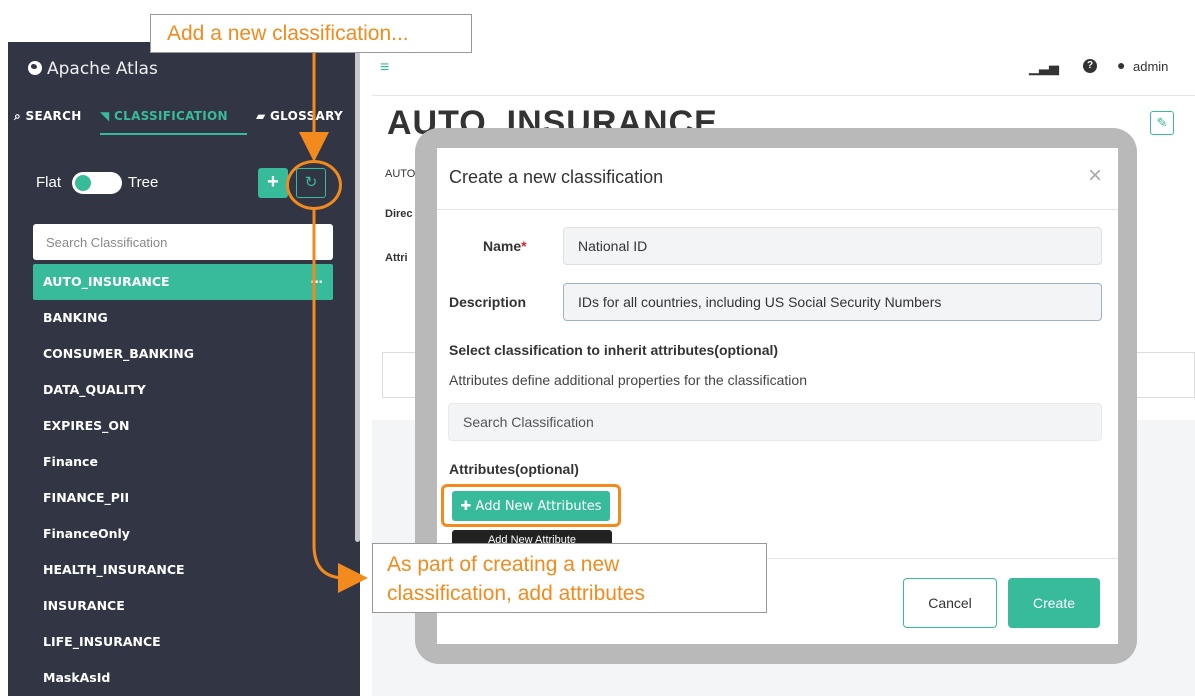 The image size is (1195, 696). Describe the element at coordinates (516, 593) in the screenshot. I see `annotation-line-2: classification, add attributes` at that location.